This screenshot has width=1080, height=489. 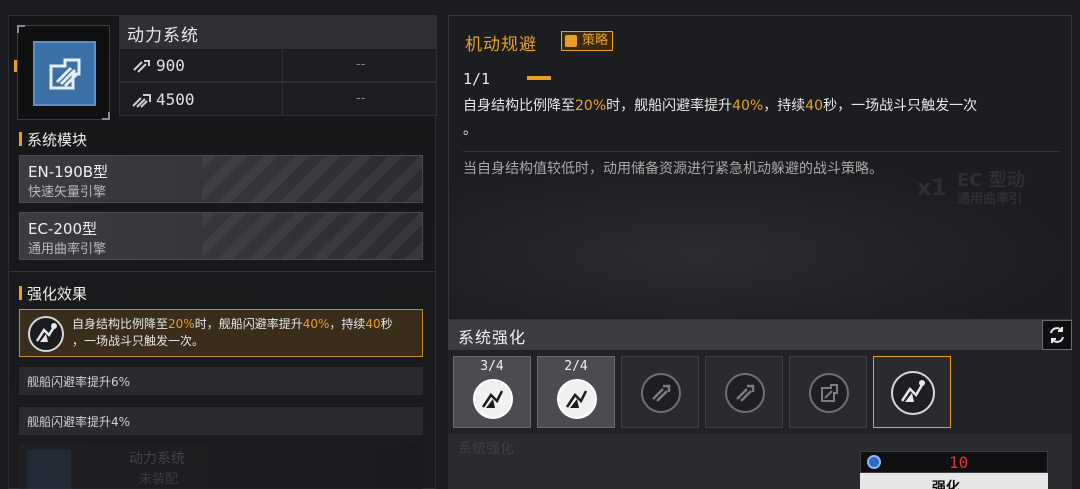 I want to click on perk-row: 舰船闪避率提升4%, so click(x=221, y=421).